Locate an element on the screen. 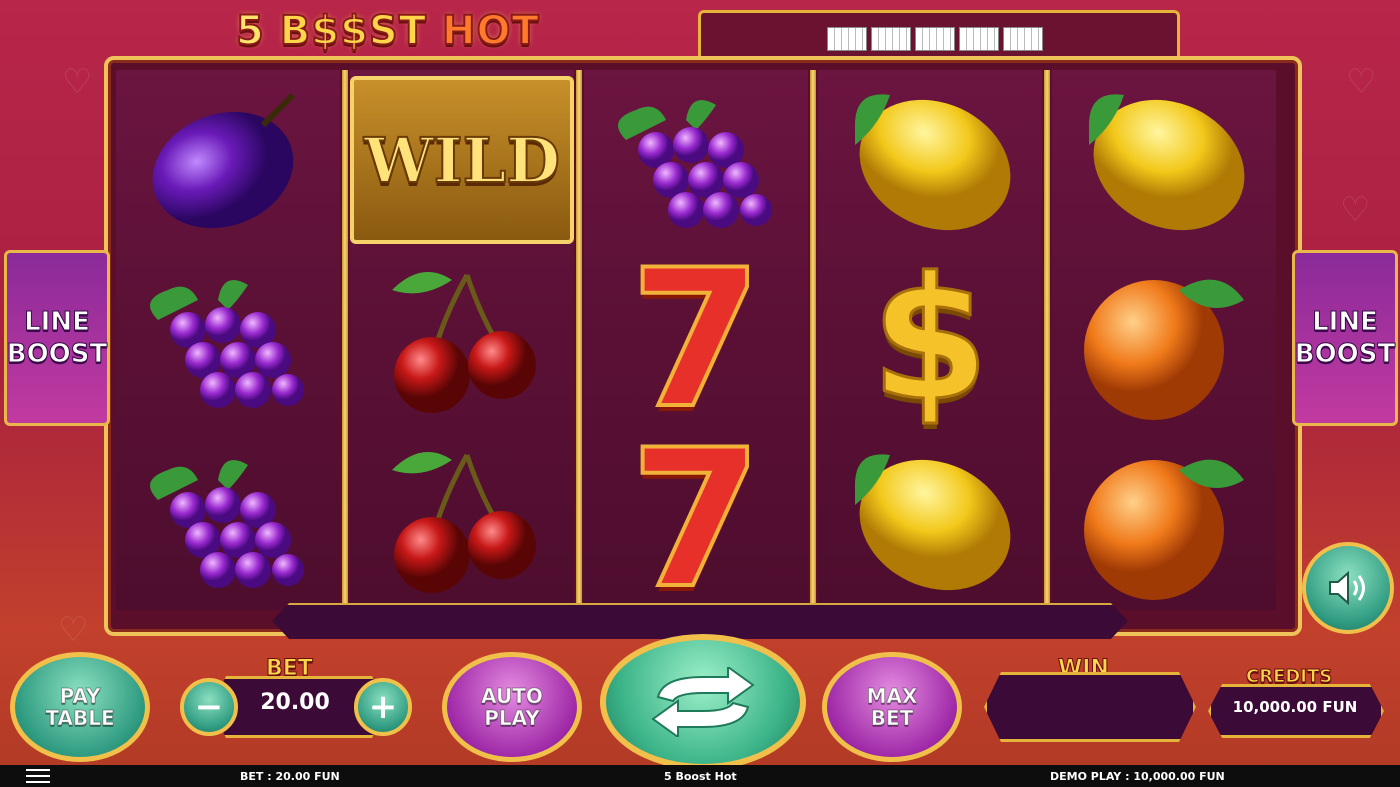 The width and height of the screenshot is (1400, 787). logo-boost: B$$ST is located at coordinates (353, 31).